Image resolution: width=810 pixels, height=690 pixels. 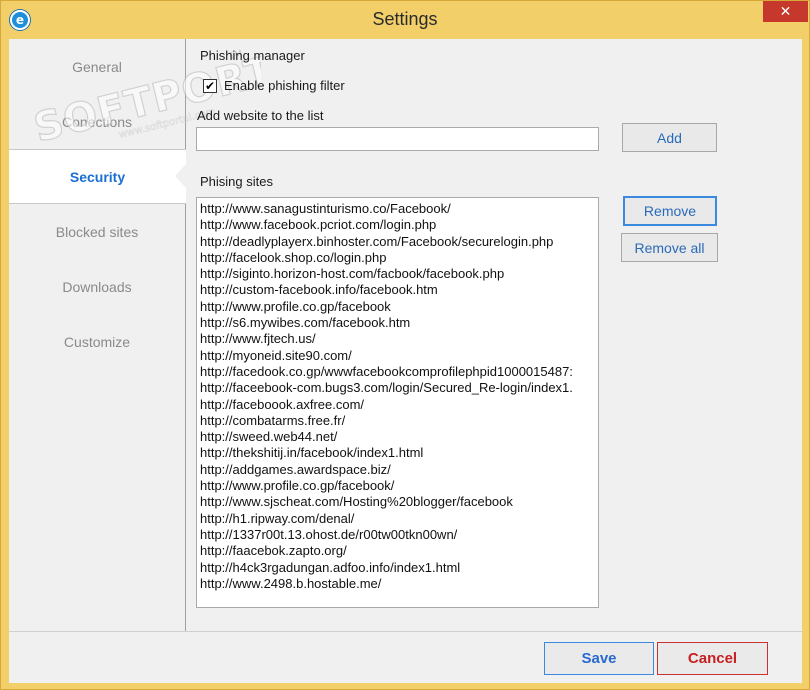 What do you see at coordinates (397, 486) in the screenshot?
I see `list-item: http://www.profile.co.gp/facebook/` at bounding box center [397, 486].